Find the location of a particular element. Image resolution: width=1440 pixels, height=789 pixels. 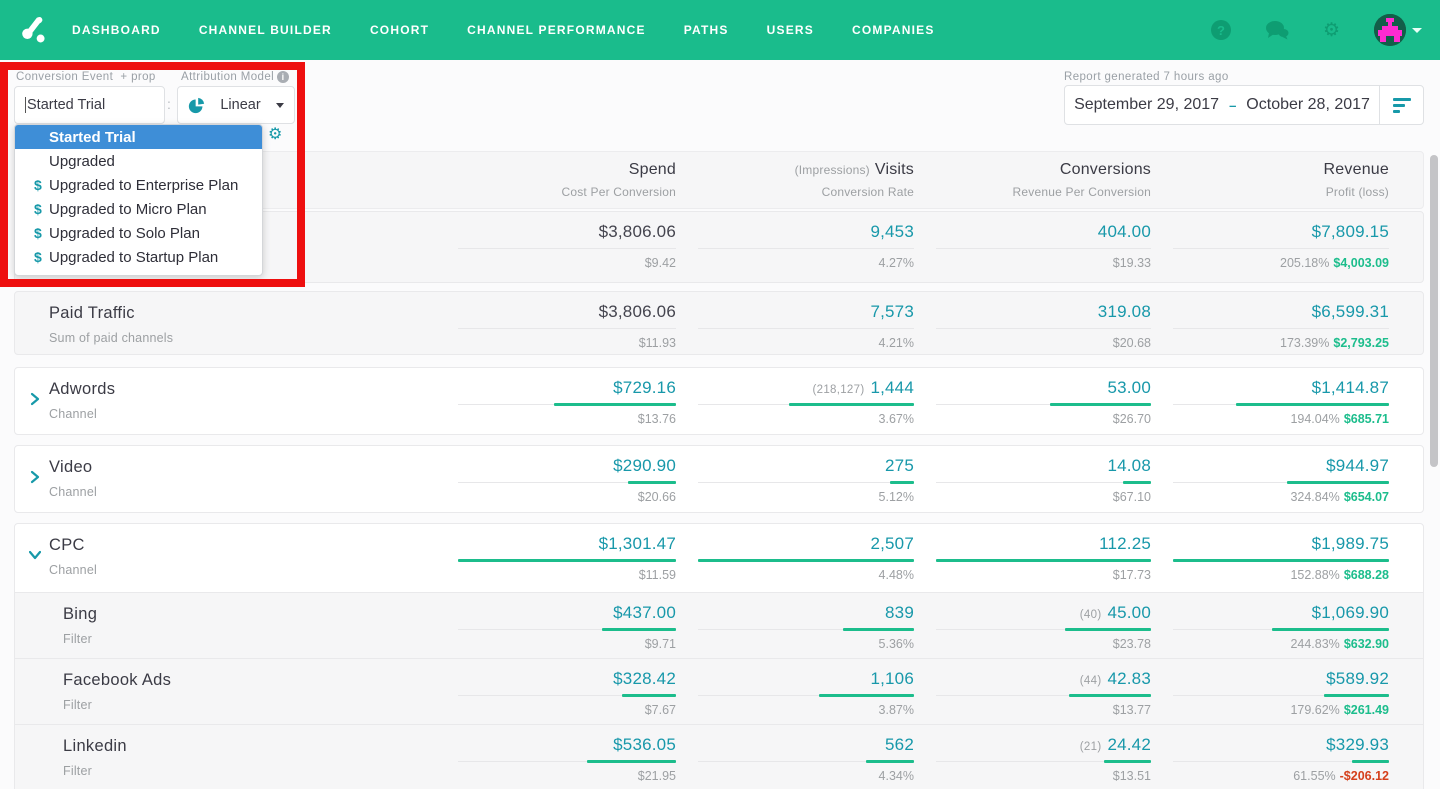

cell-value: $944.97 is located at coordinates (1357, 465).